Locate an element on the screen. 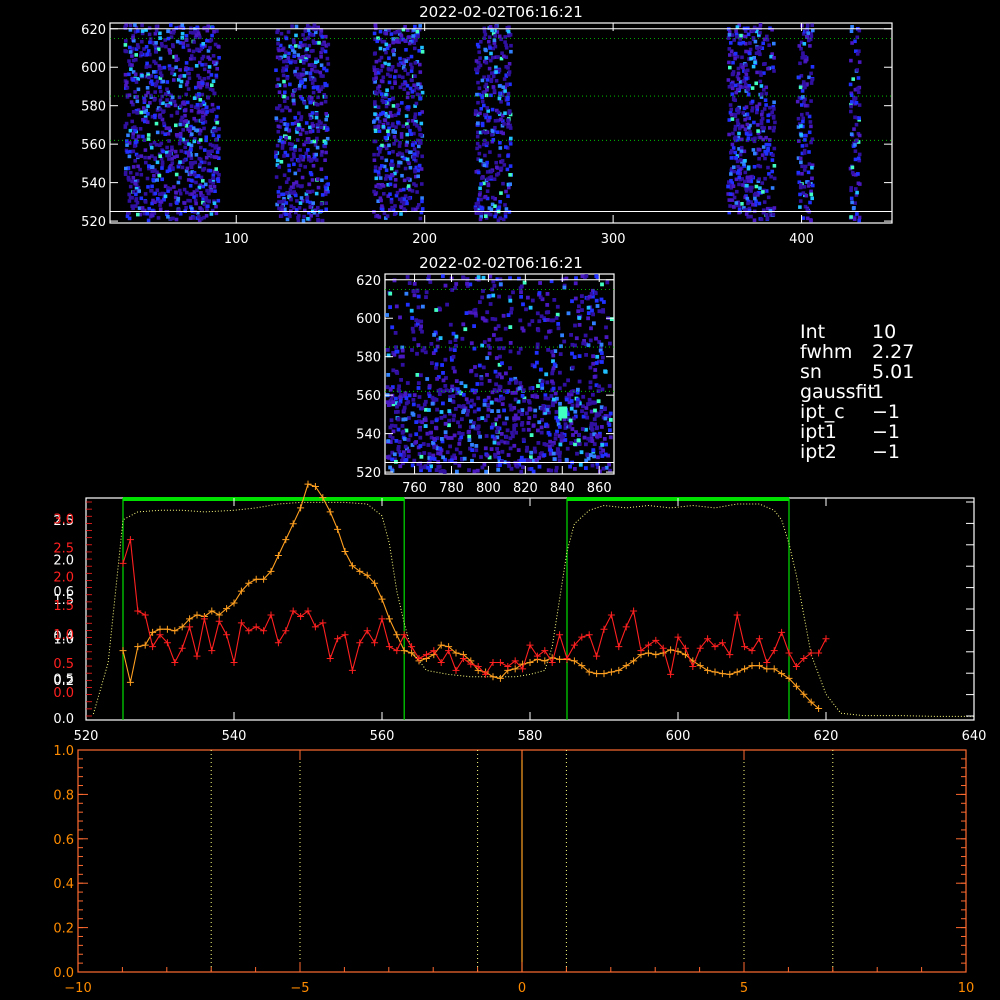  y-tick-label: 0.6 is located at coordinates (63, 840).